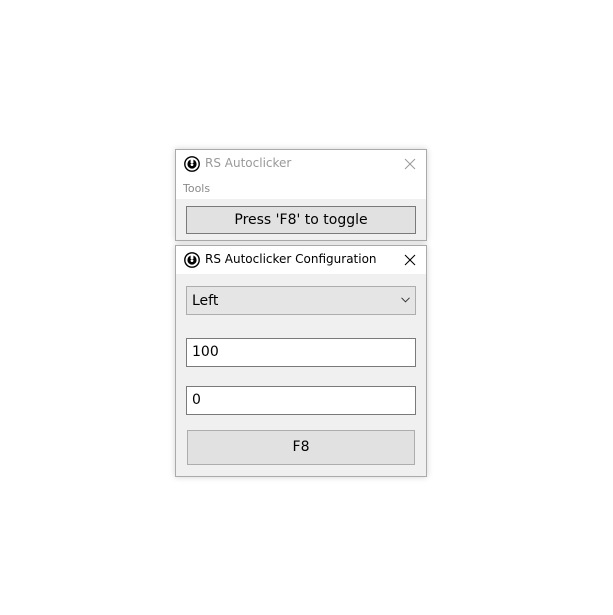  I want to click on config-window-titlebar: RS Autoclicker Configuration, so click(301, 260).